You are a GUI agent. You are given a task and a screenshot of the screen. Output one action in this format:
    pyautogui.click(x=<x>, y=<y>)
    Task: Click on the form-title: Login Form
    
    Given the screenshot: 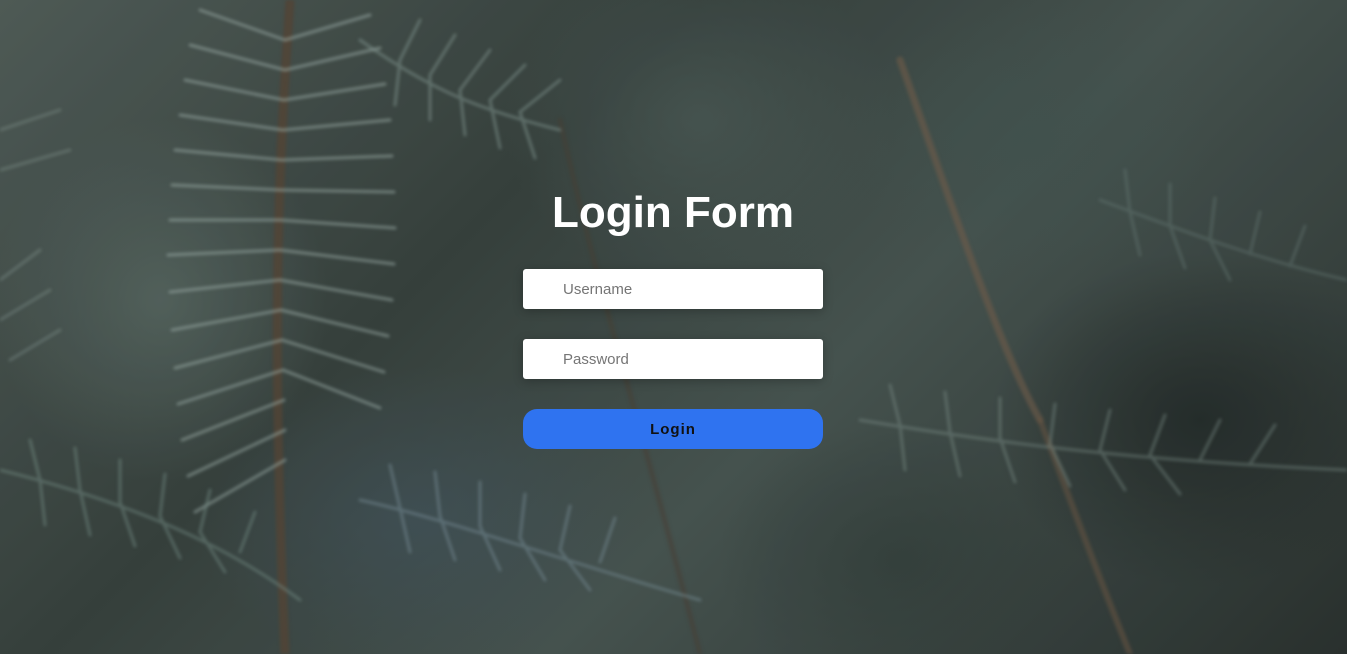 What is the action you would take?
    pyautogui.click(x=673, y=212)
    